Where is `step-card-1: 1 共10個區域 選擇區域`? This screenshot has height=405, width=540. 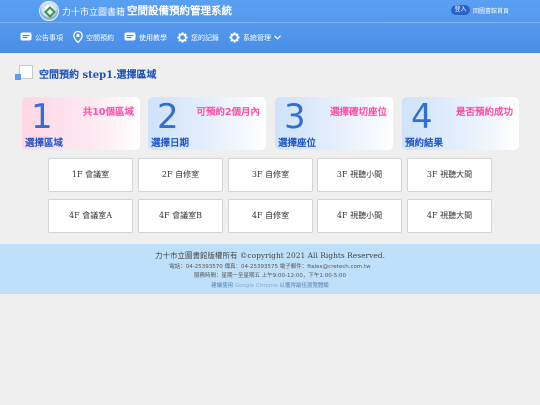 step-card-1: 1 共10個區域 選擇區域 is located at coordinates (81, 123).